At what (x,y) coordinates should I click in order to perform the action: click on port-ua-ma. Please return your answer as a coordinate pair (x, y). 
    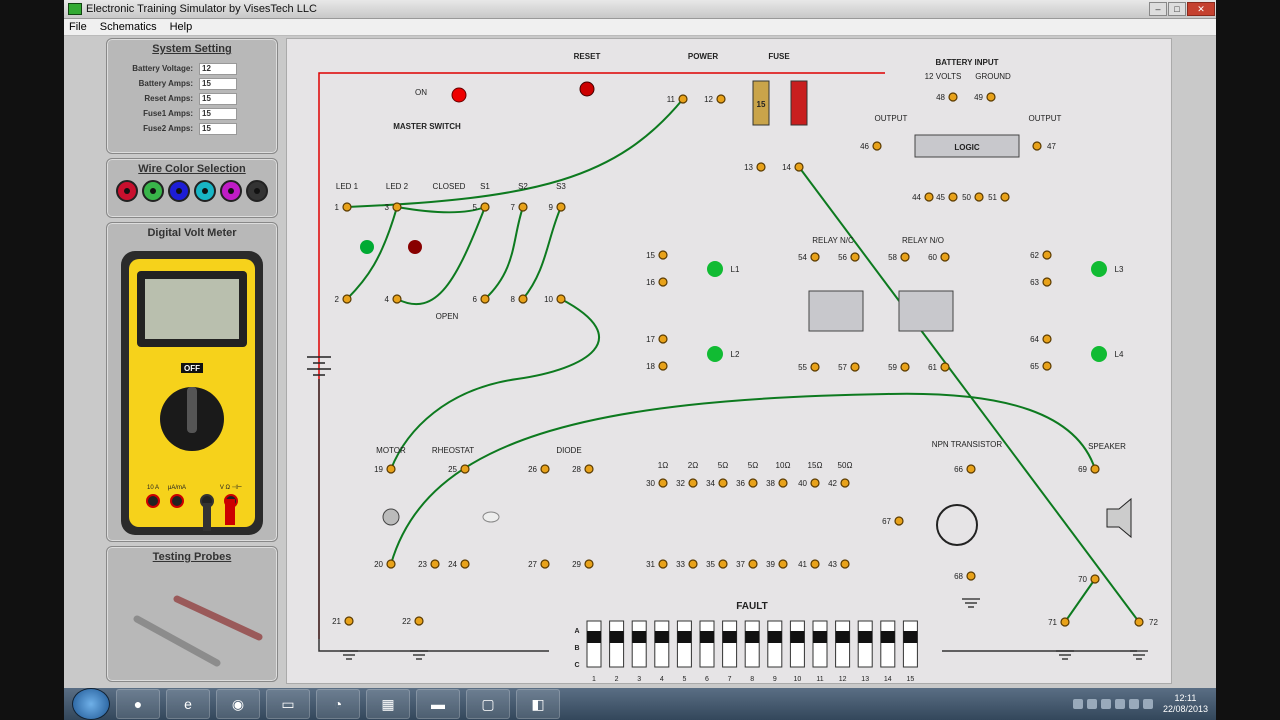
    Looking at the image, I should click on (177, 501).